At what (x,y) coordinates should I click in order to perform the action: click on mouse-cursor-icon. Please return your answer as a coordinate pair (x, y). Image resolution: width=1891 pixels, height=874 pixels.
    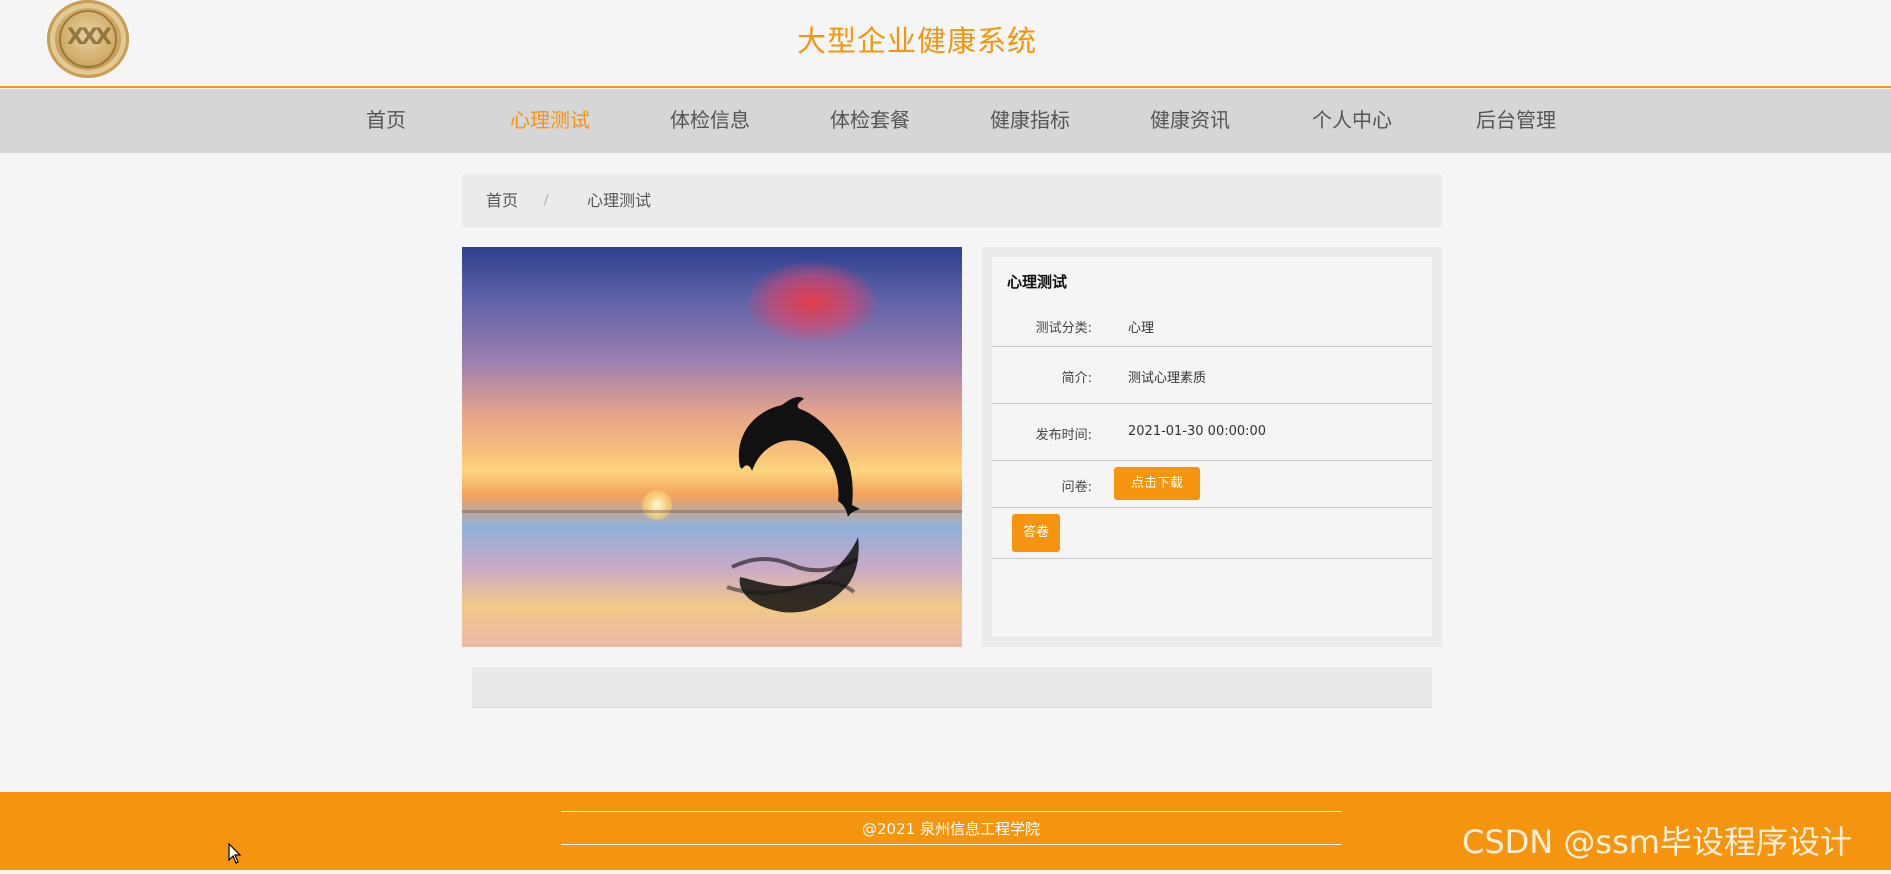
    Looking at the image, I should click on (235, 853).